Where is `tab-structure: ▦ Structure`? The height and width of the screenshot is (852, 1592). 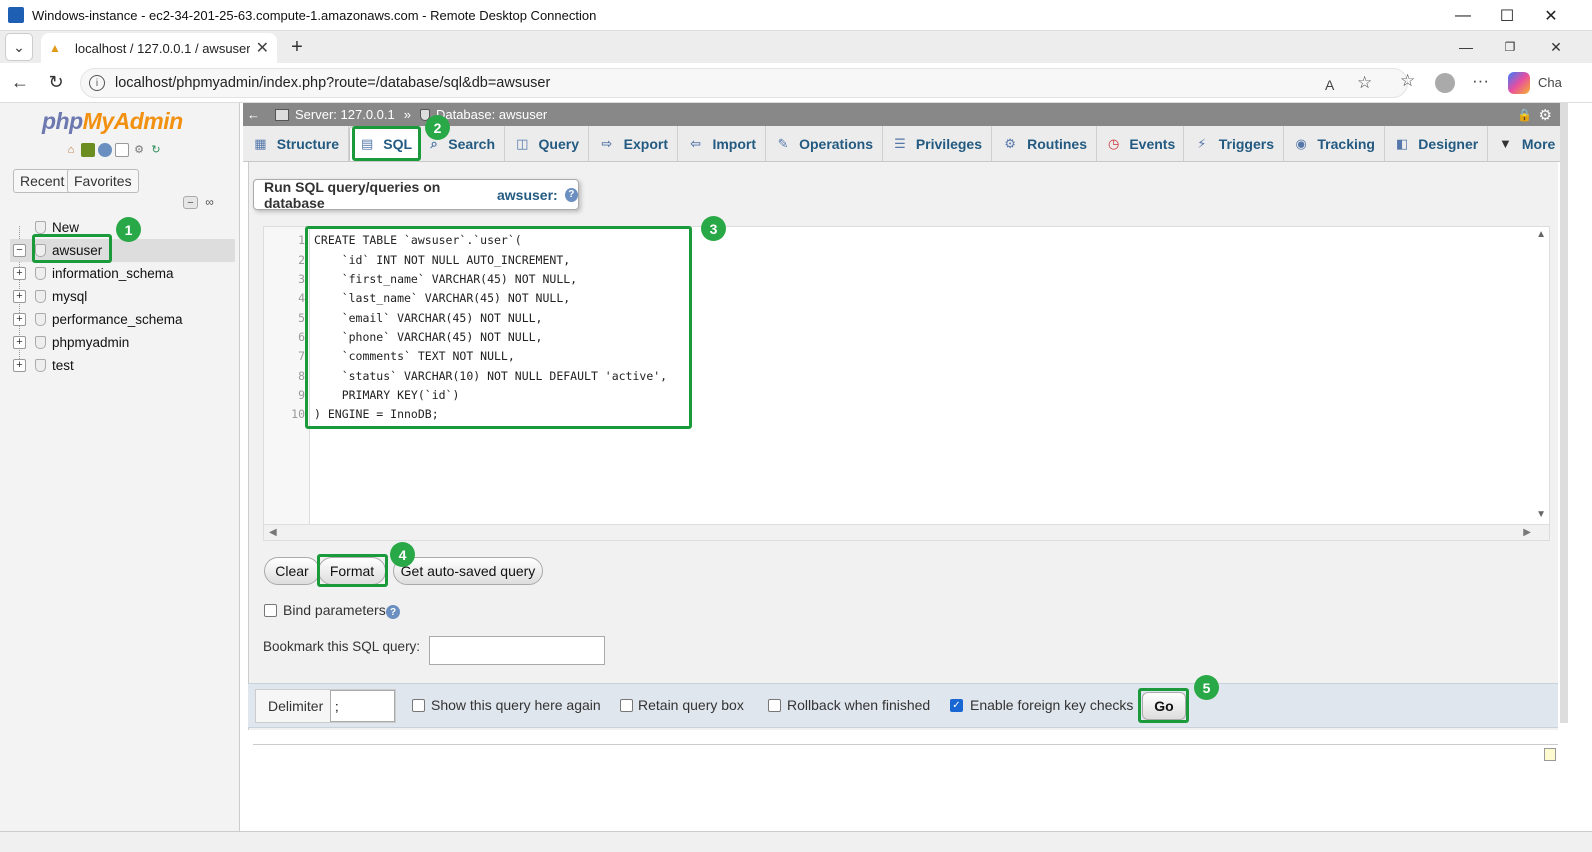 tab-structure: ▦ Structure is located at coordinates (296, 143).